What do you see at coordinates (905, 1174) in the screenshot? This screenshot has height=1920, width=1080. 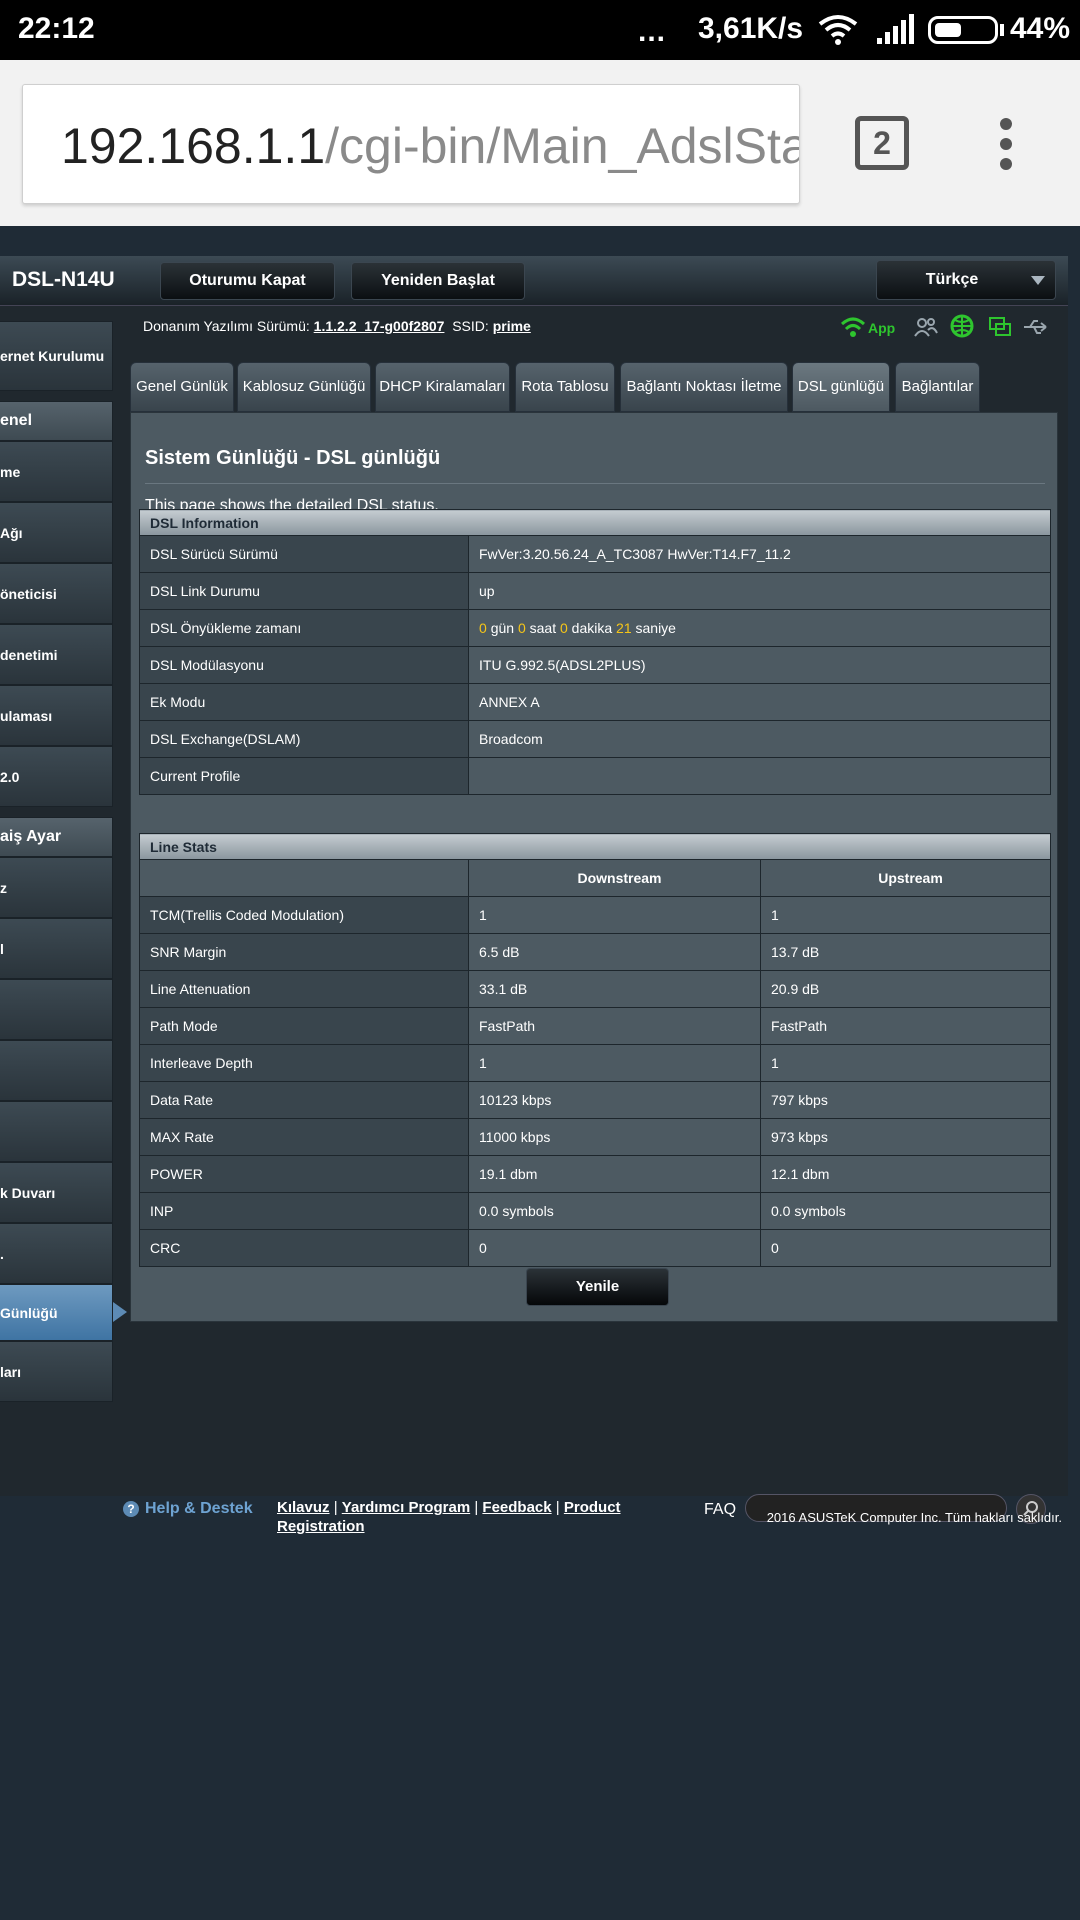 I see `upstream-value: 12.1 dbm` at bounding box center [905, 1174].